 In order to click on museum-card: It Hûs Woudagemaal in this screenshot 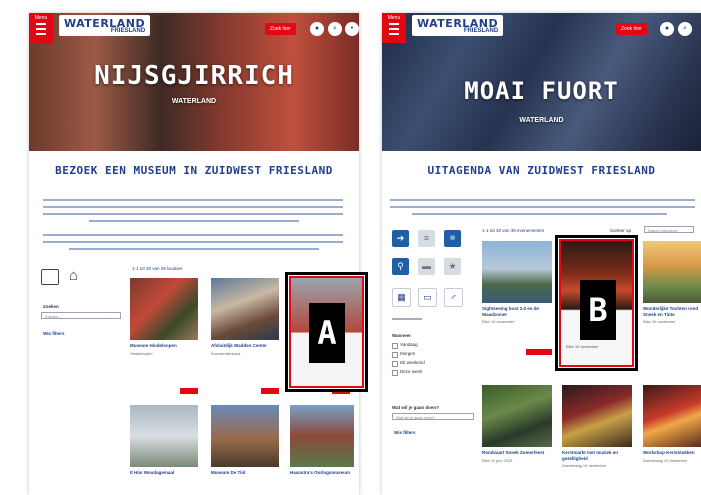, I will do `click(164, 440)`.